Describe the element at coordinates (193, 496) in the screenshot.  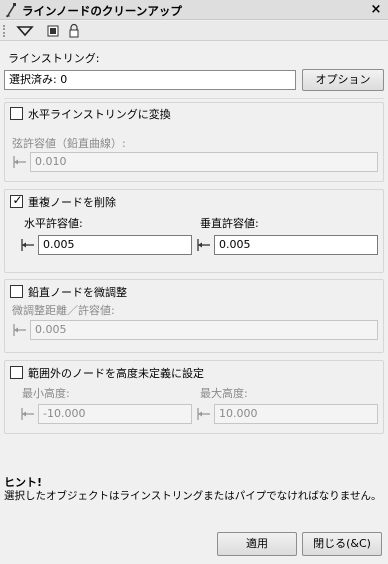
I see `hint-text: 選択したオブジェクトはラインストリングまたはパイプでなければなりません。` at that location.